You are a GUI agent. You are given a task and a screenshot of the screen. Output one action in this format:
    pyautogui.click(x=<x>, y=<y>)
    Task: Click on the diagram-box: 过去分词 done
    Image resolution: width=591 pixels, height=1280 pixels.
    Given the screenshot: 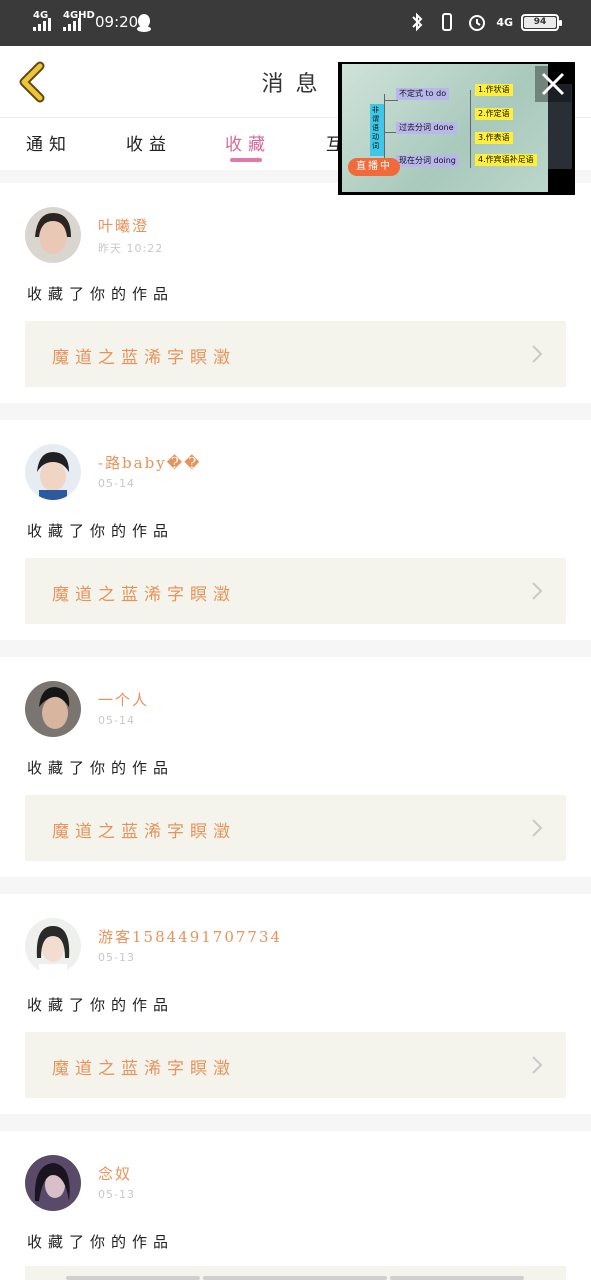 What is the action you would take?
    pyautogui.click(x=426, y=128)
    